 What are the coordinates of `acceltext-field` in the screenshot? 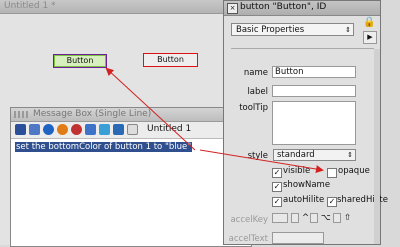 It's located at (298, 238).